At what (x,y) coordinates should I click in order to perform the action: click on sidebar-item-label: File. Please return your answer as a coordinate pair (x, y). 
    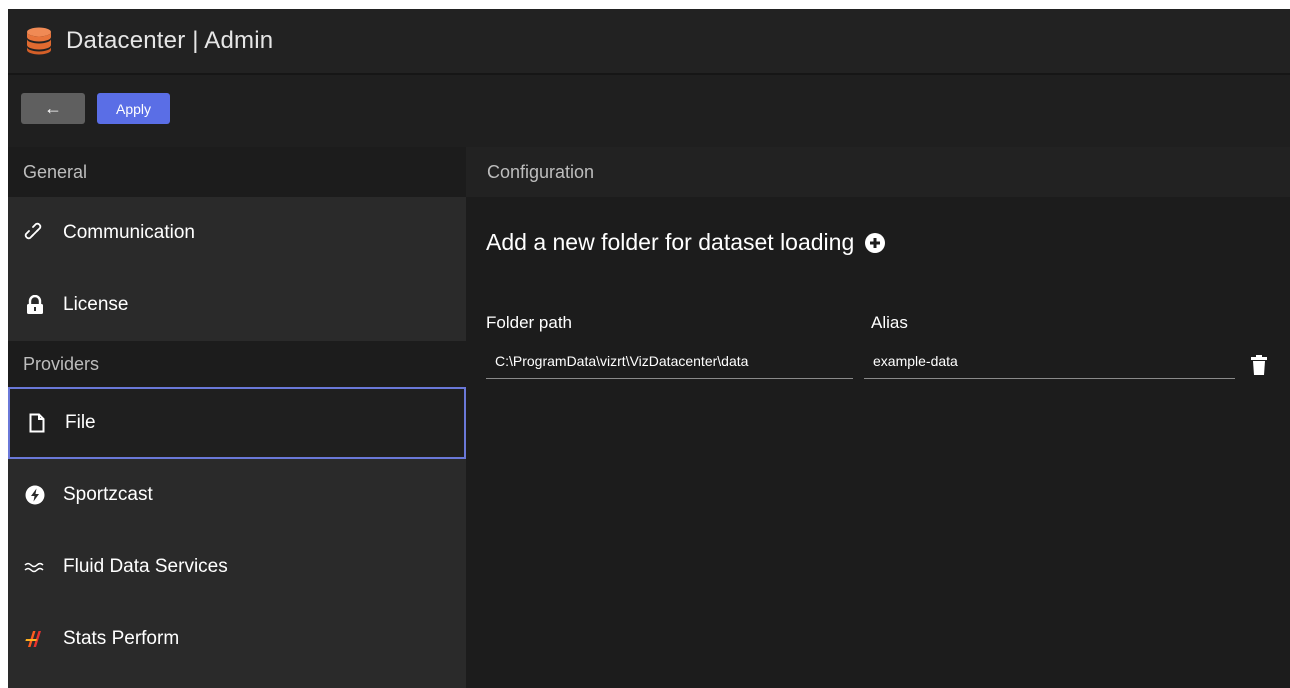
    Looking at the image, I should click on (80, 422).